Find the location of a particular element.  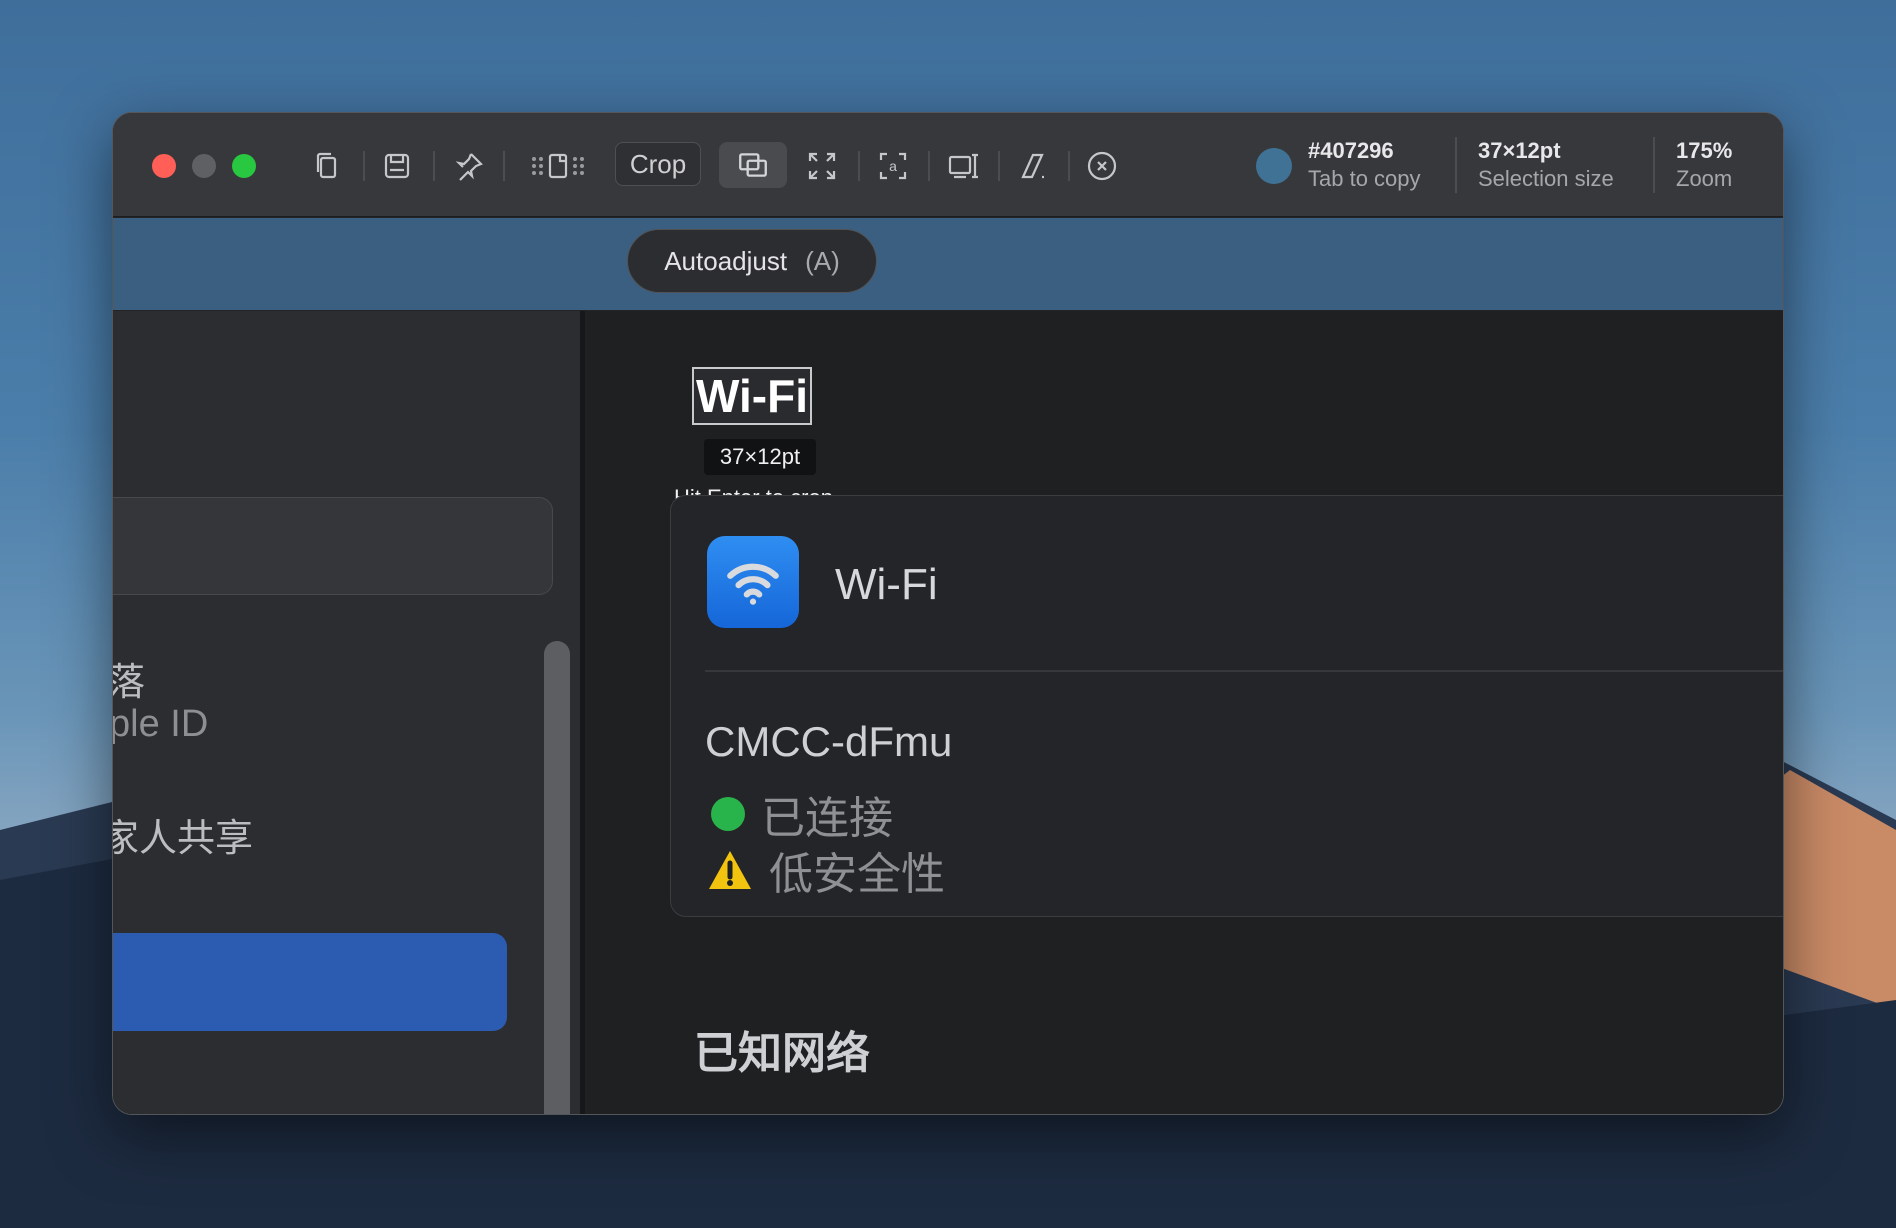

minimize-window-button is located at coordinates (204, 166).